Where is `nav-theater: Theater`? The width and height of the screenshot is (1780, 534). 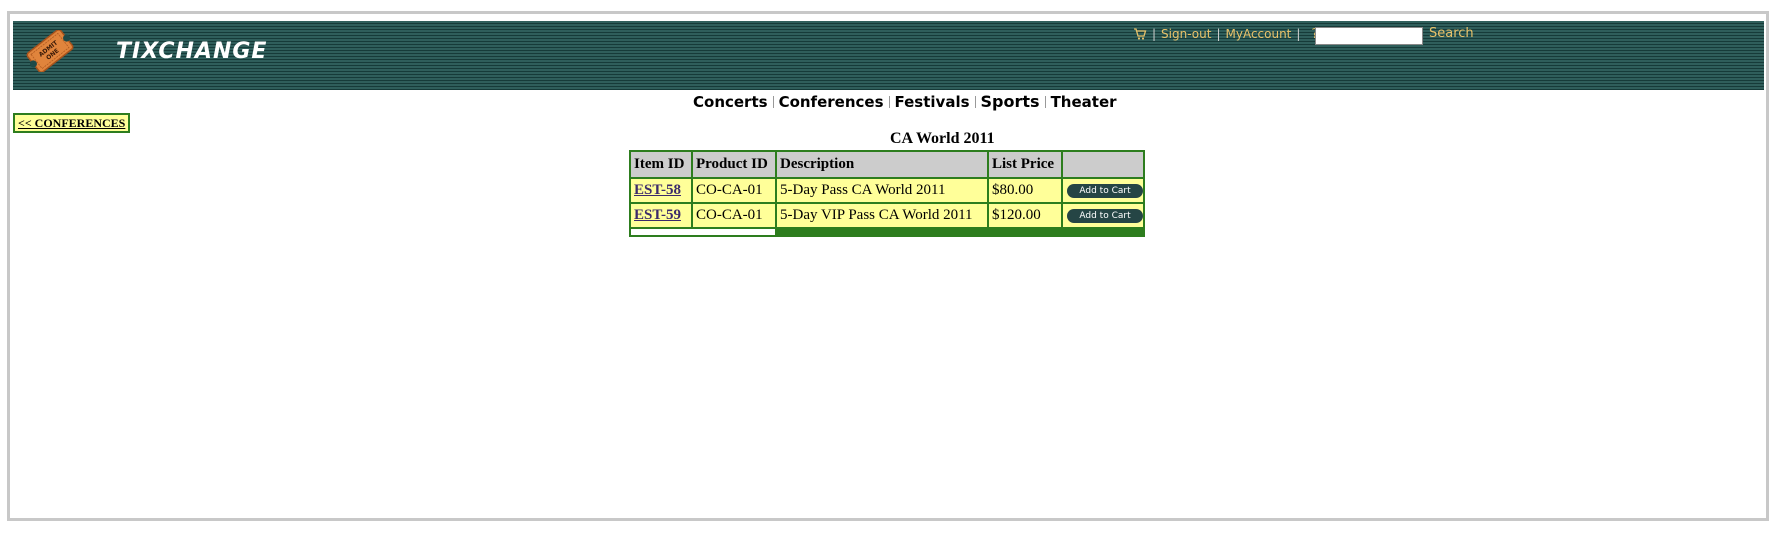
nav-theater: Theater is located at coordinates (1084, 102).